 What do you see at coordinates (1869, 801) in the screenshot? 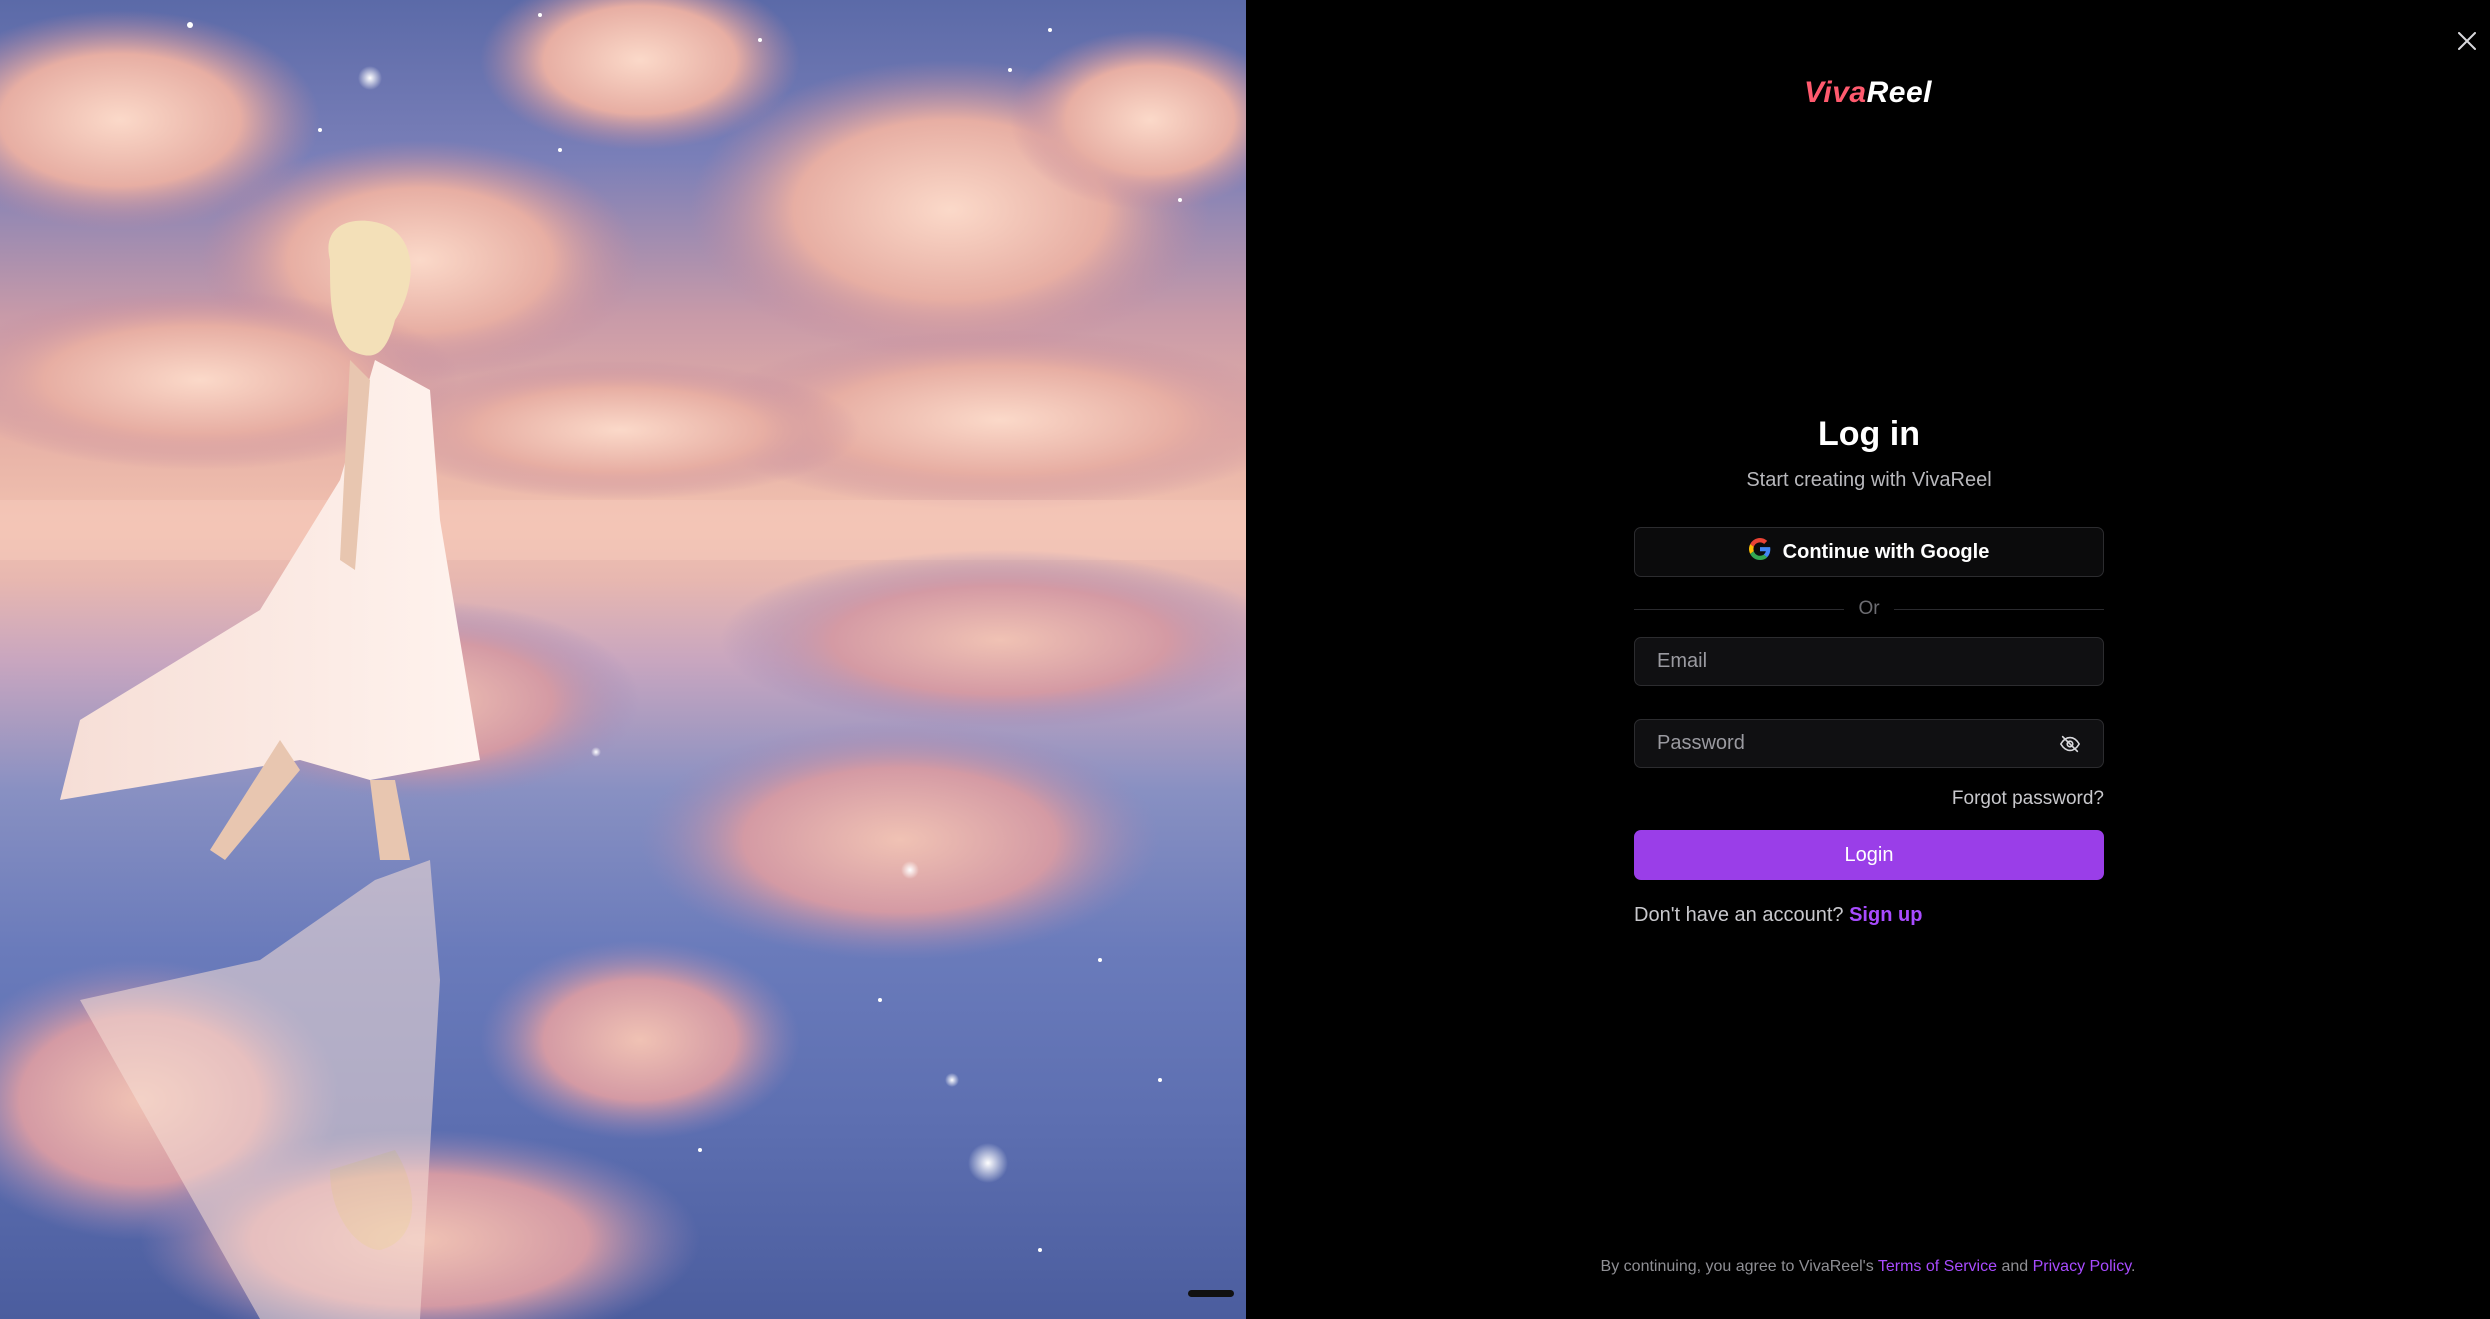
I see `forgot-row: Forgot password?` at bounding box center [1869, 801].